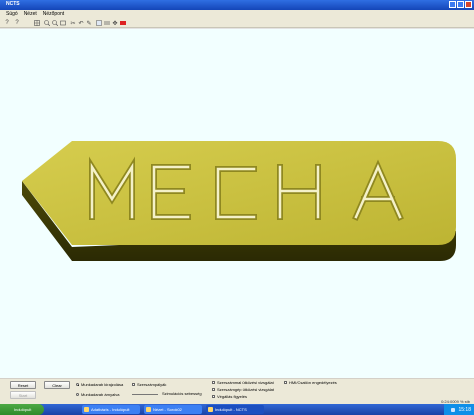 Image resolution: width=474 pixels, height=415 pixels. I want to click on pen-icon: ✎, so click(89, 23).